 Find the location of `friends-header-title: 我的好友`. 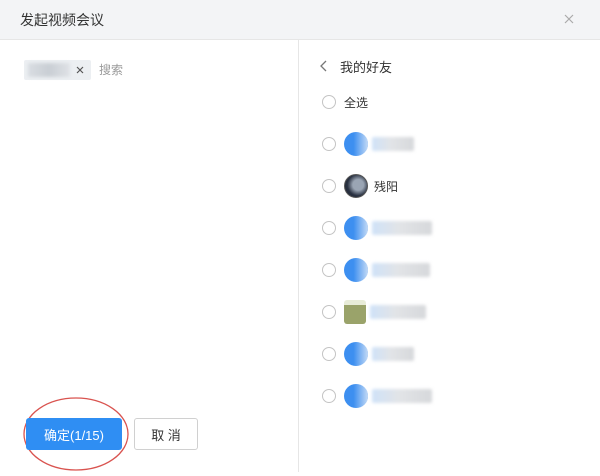

friends-header-title: 我的好友 is located at coordinates (366, 67).